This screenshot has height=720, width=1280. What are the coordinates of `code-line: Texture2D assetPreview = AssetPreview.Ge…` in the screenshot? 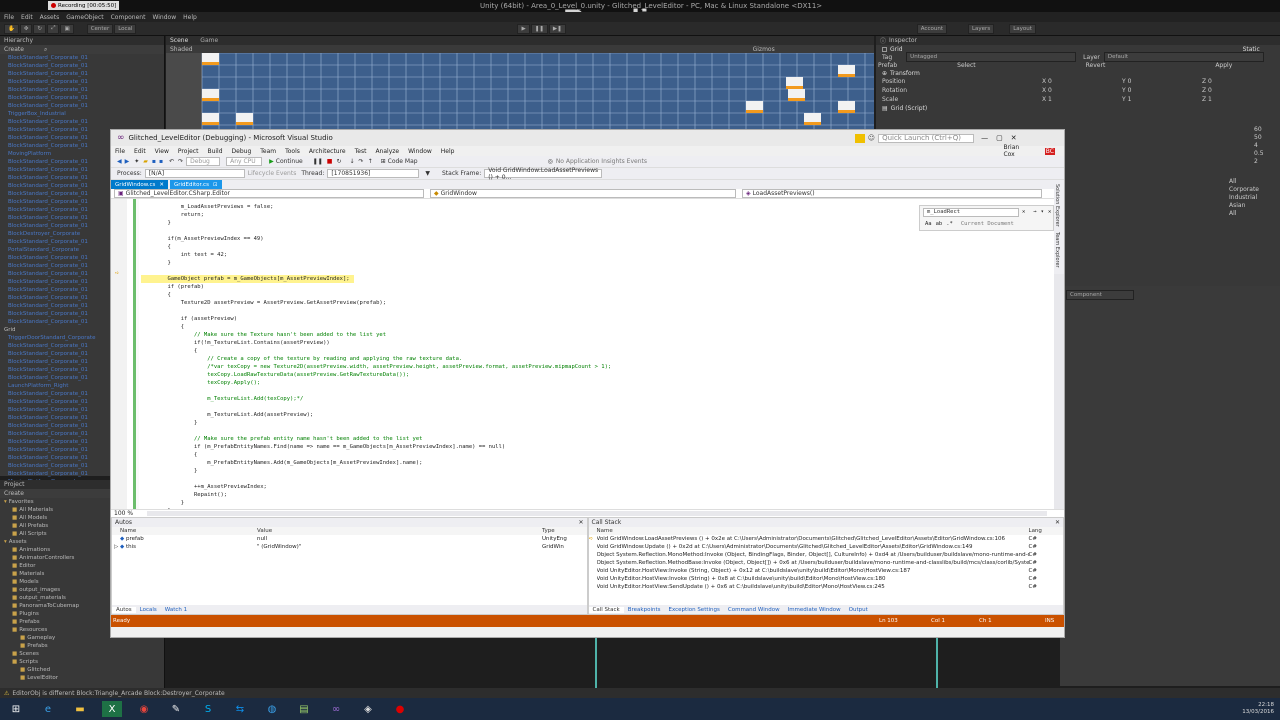 It's located at (263, 303).